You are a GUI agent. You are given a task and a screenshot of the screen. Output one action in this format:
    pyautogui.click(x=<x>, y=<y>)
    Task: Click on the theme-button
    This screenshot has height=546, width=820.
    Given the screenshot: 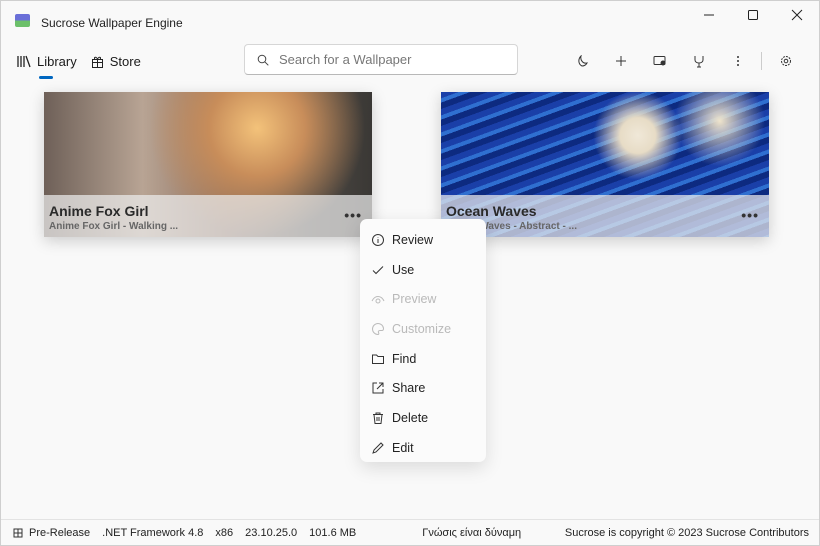 What is the action you would take?
    pyautogui.click(x=581, y=61)
    